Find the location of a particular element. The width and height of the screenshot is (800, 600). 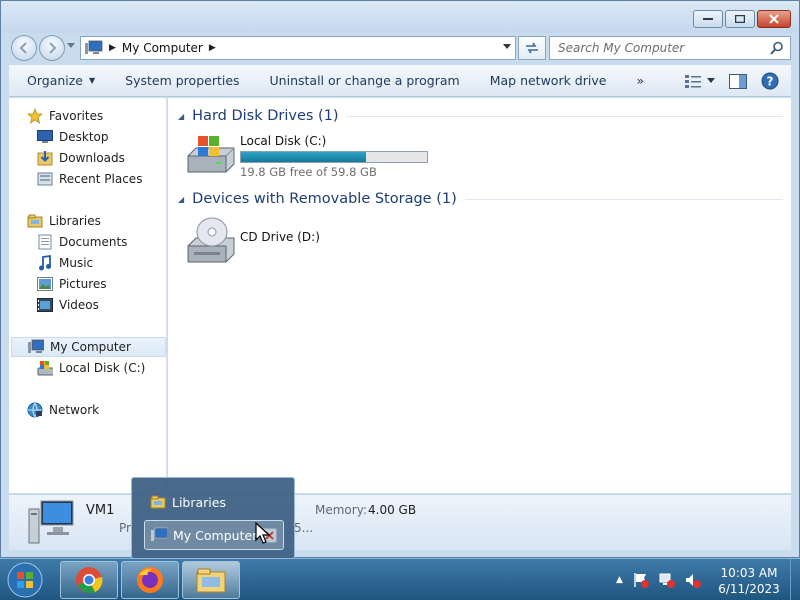

nav-item-desktop: Desktop is located at coordinates (73, 137).